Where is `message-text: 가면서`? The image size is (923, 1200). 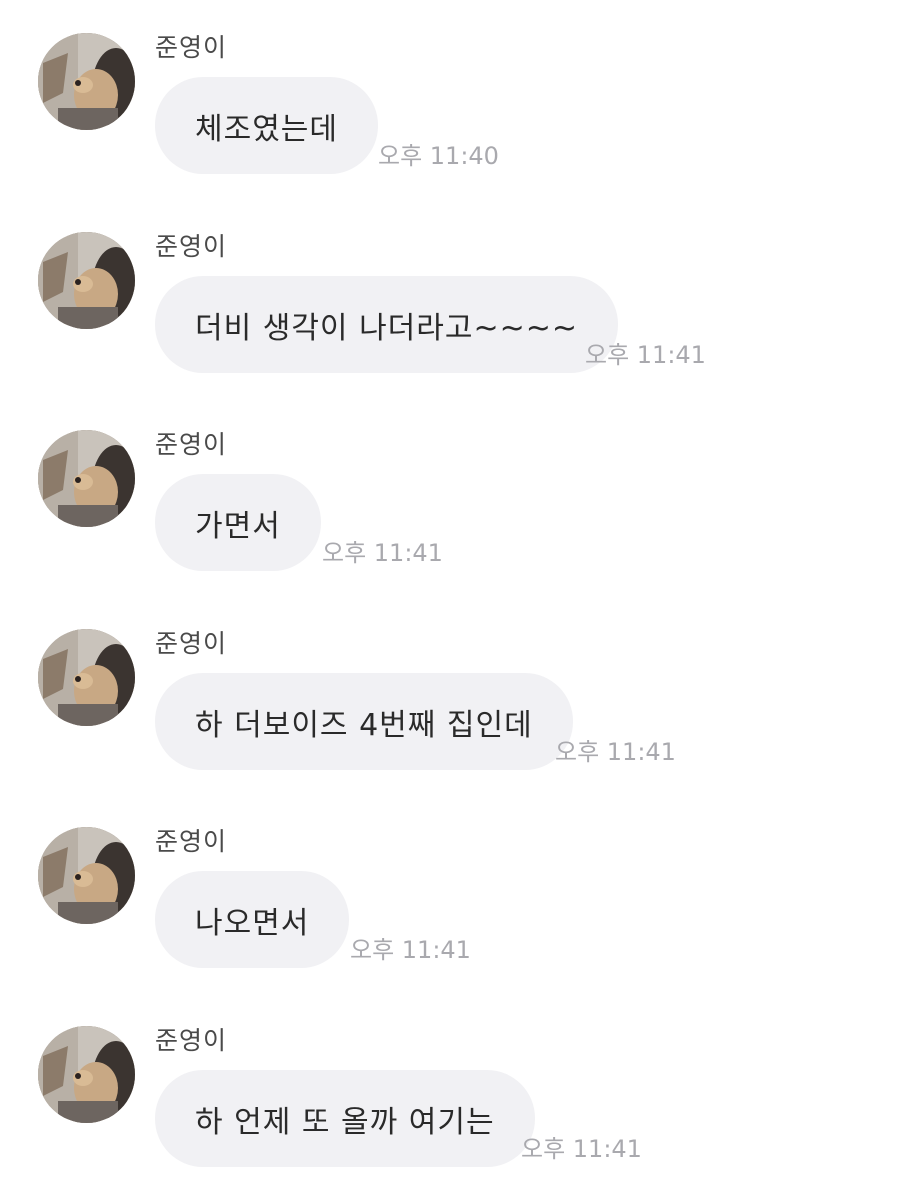
message-text: 가면서 is located at coordinates (238, 526).